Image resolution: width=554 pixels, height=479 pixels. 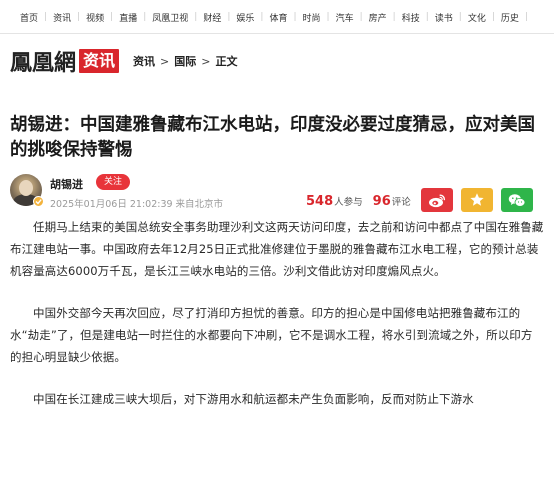 I want to click on nav-item-auto: 汽车 |, so click(x=352, y=17).